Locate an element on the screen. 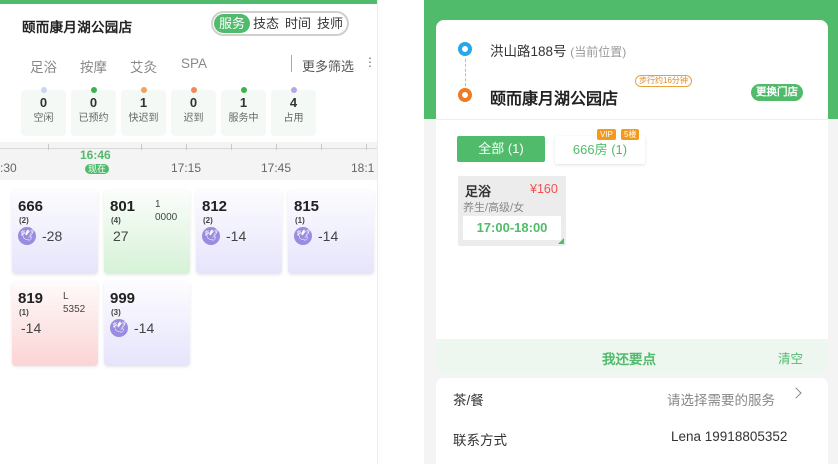 Image resolution: width=838 pixels, height=464 pixels. current-time: 16:46 is located at coordinates (95, 155).